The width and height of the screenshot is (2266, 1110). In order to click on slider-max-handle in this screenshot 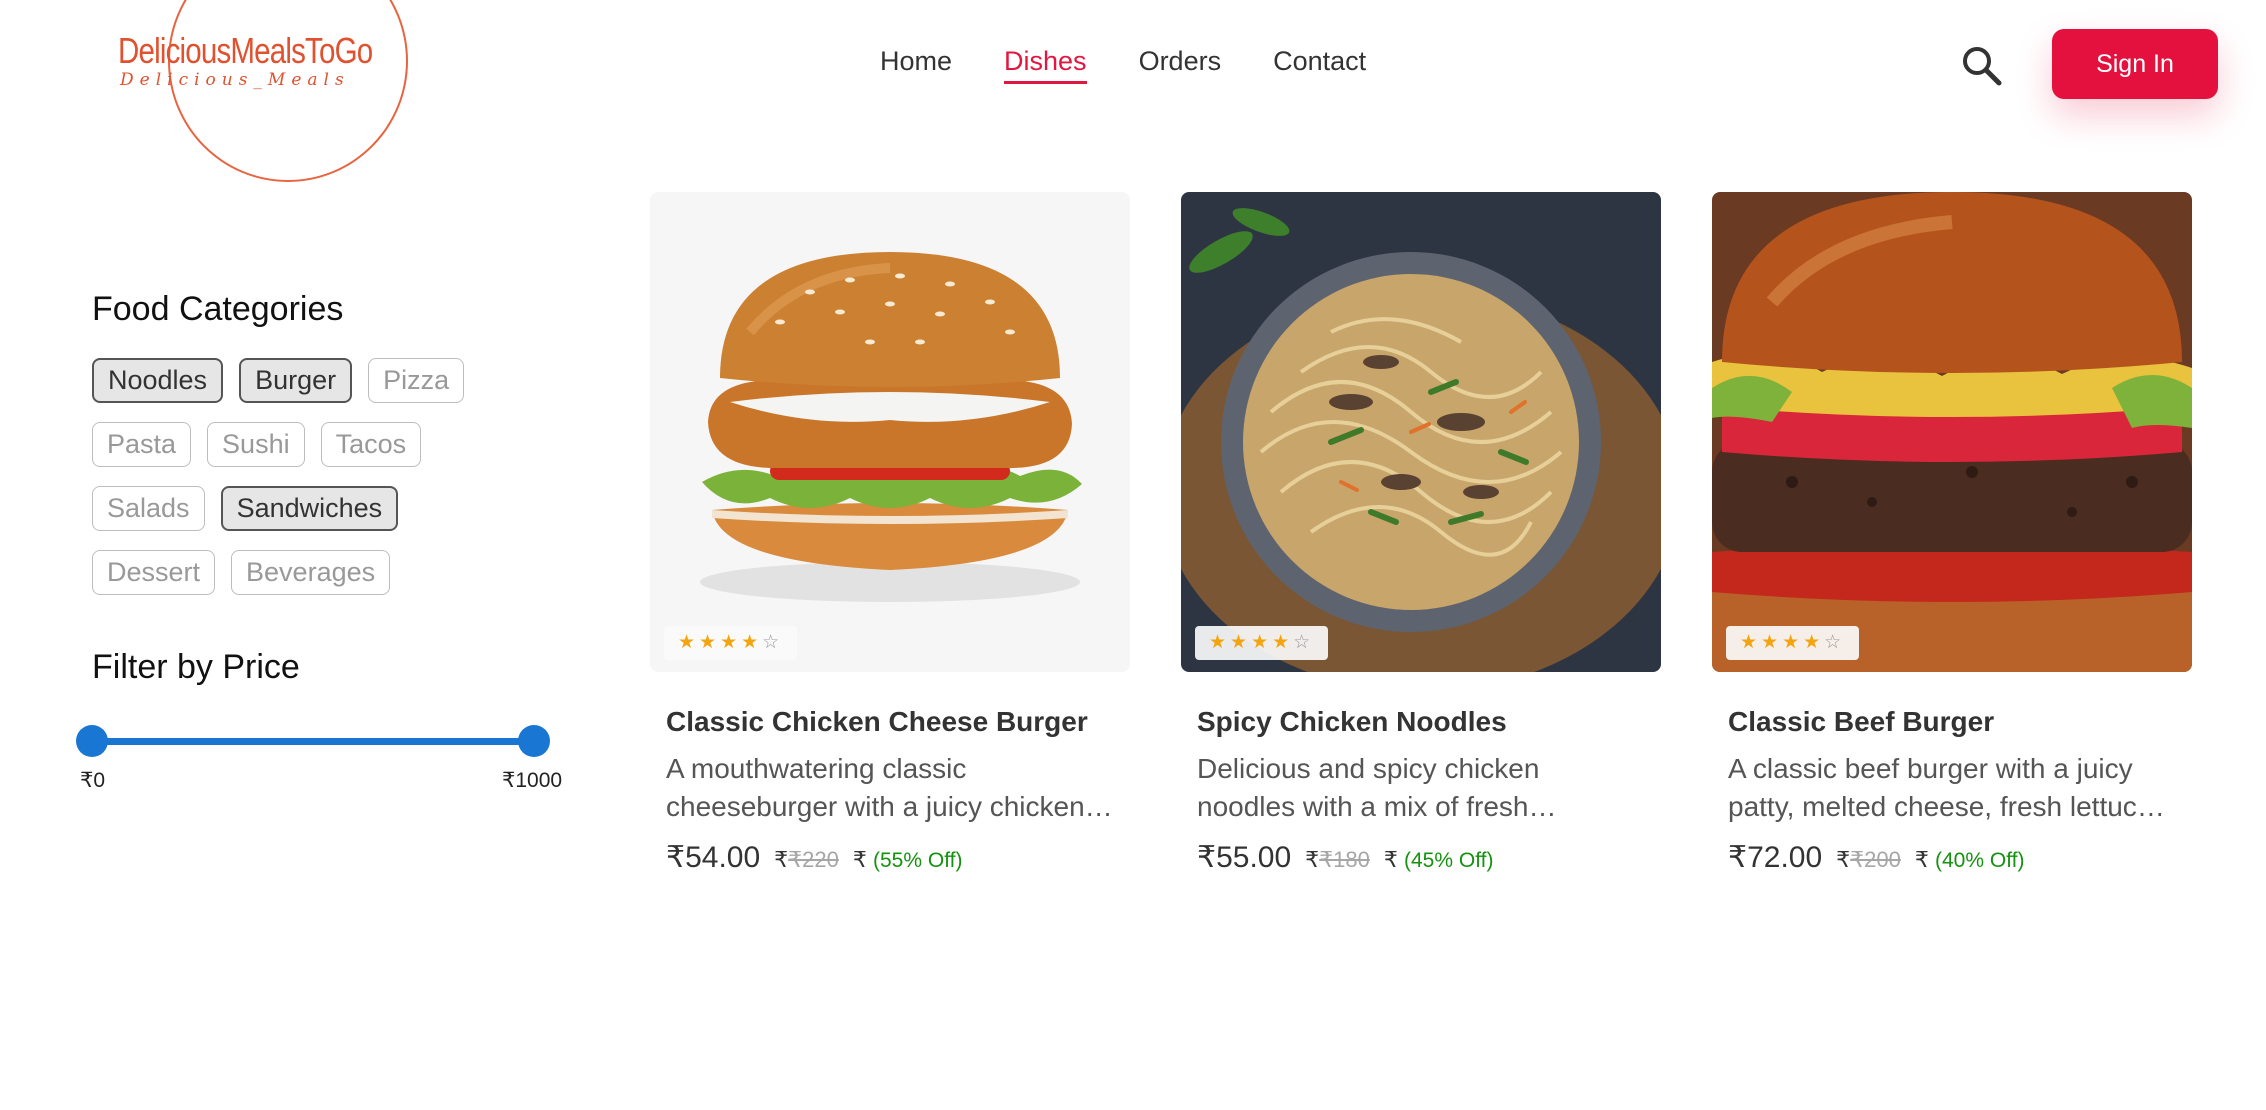, I will do `click(534, 741)`.